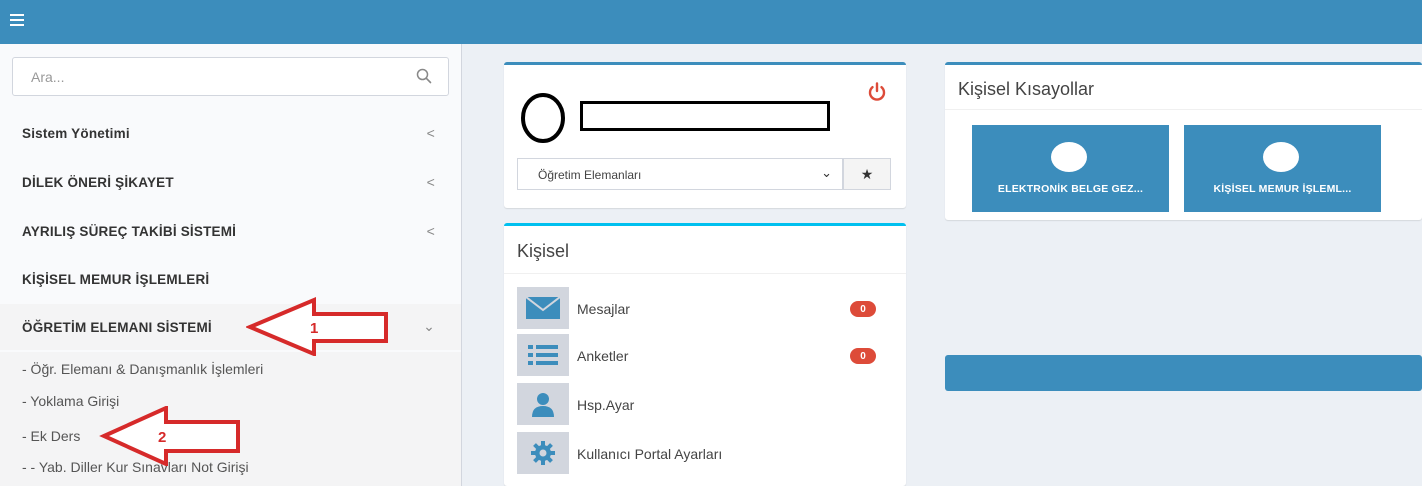  What do you see at coordinates (863, 356) in the screenshot?
I see `survey-count-badge: 0` at bounding box center [863, 356].